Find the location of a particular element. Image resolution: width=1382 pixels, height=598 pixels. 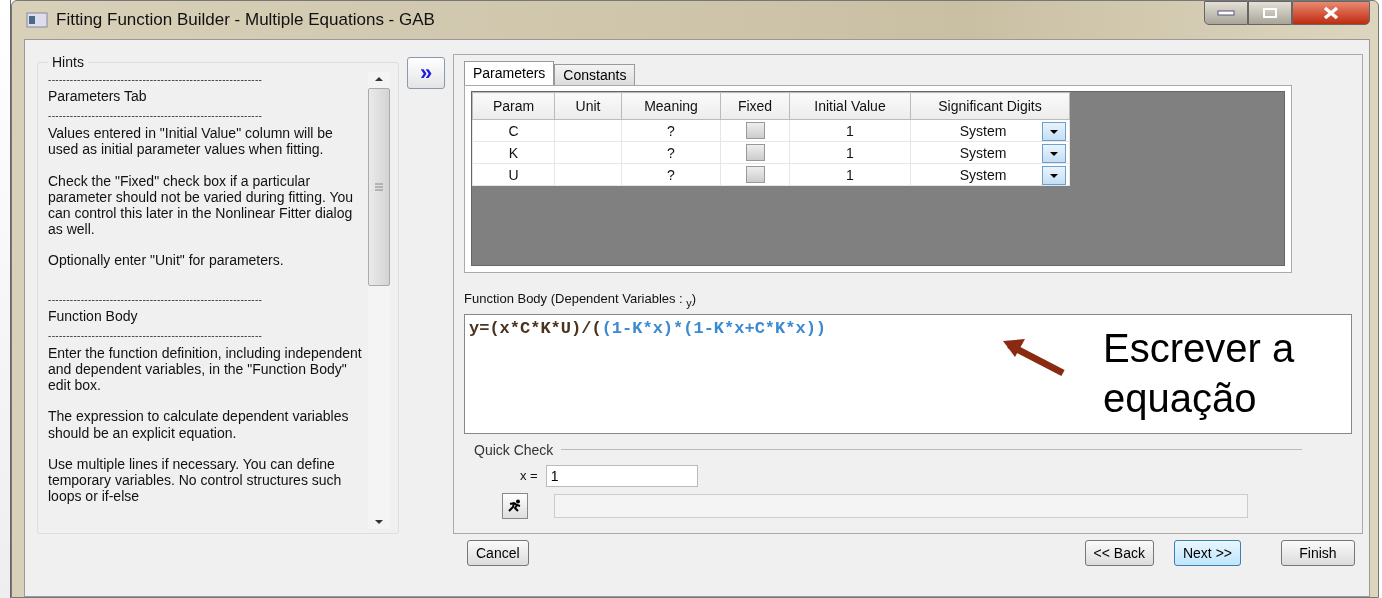

equation-code: y=(x*C*K*U)/((1-K*x)*(1-K*x+C*K*x)) is located at coordinates (648, 328).